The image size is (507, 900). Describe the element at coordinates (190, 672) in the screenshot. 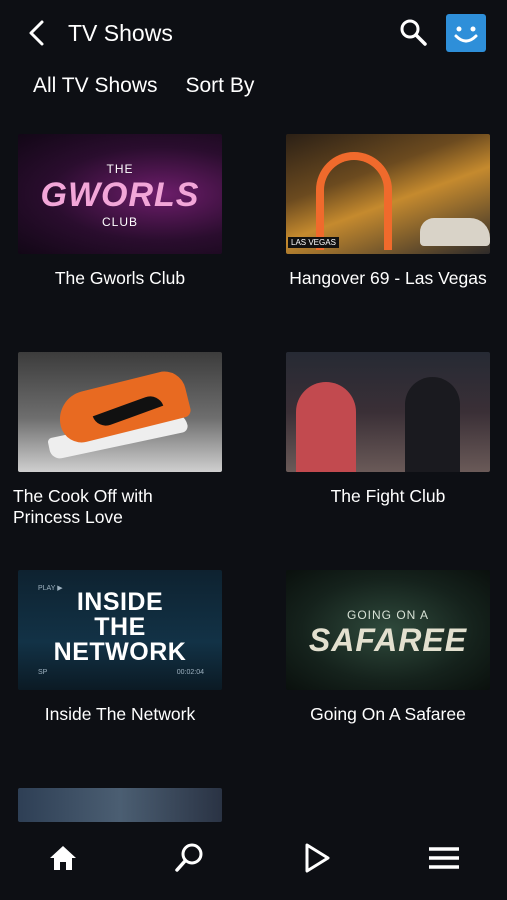

I see `thumbnail-text: 00:02:04` at that location.